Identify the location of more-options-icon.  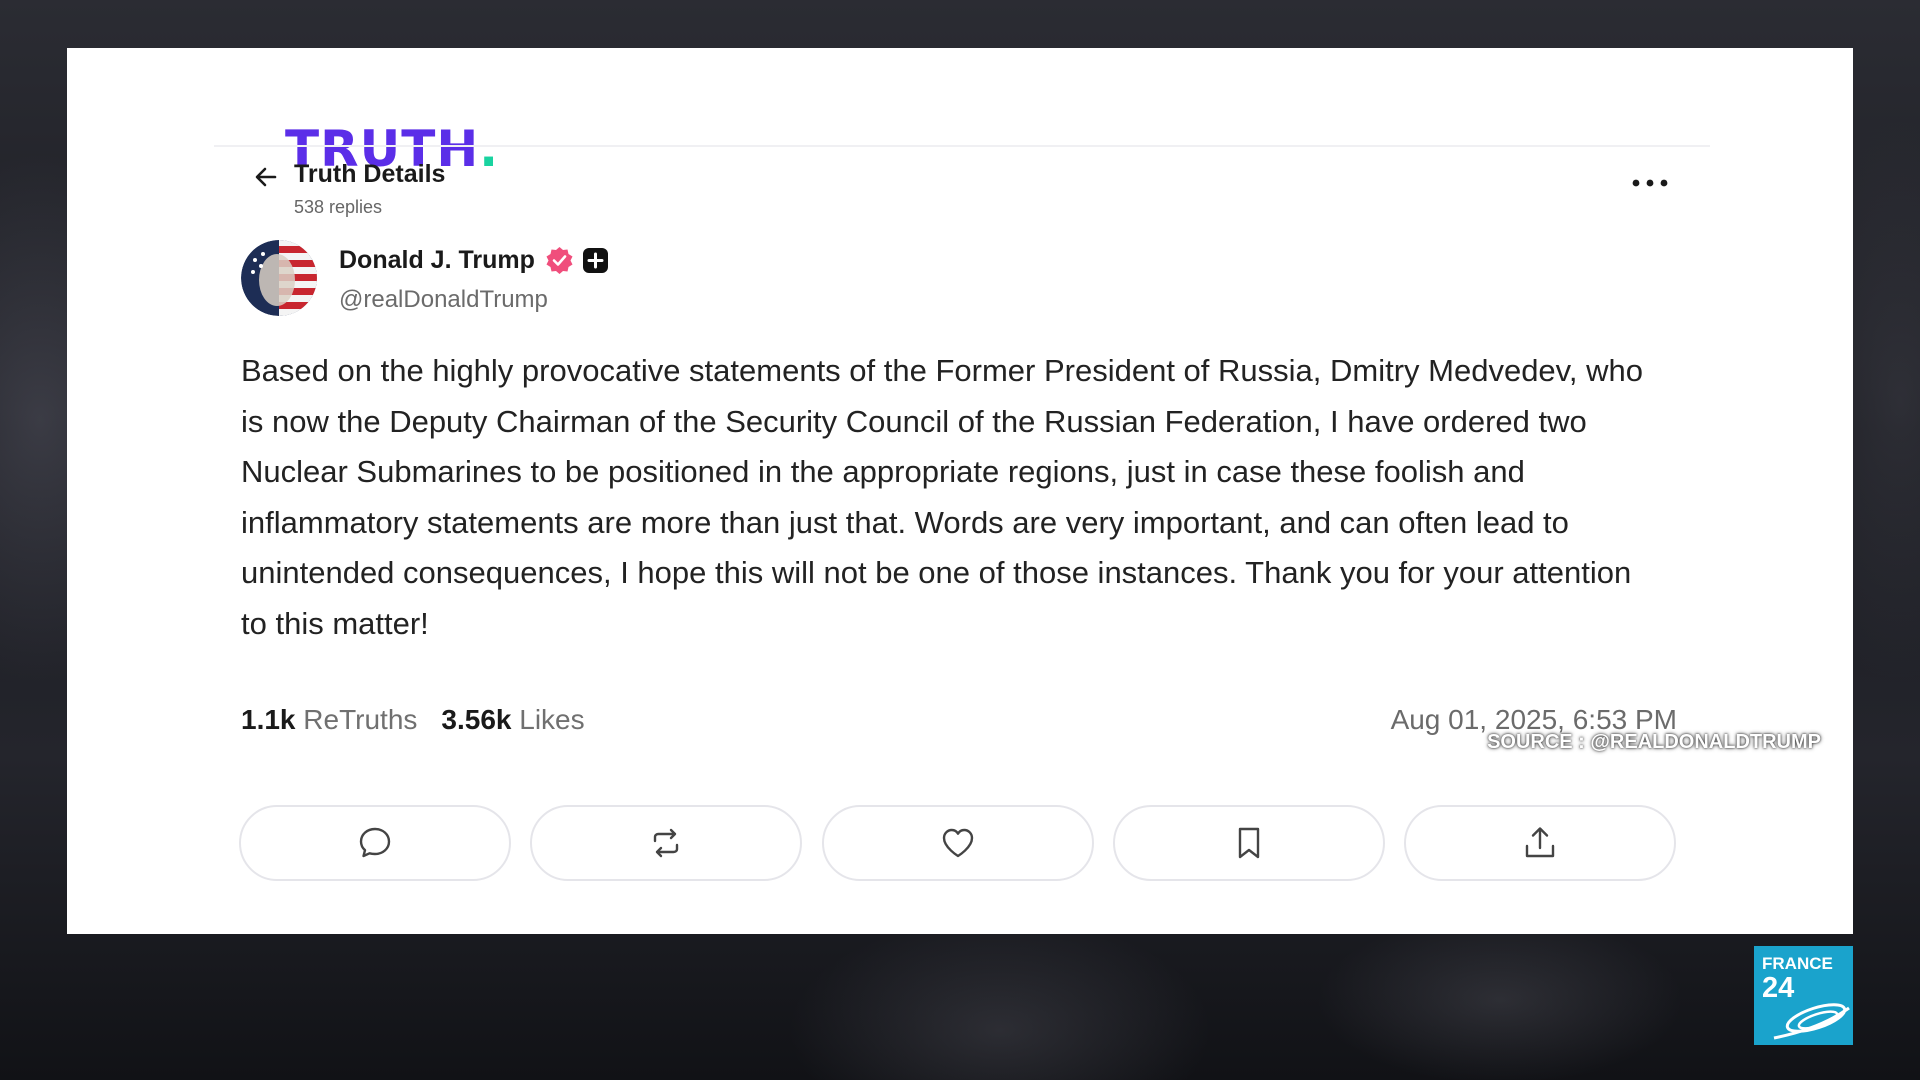
(1650, 183).